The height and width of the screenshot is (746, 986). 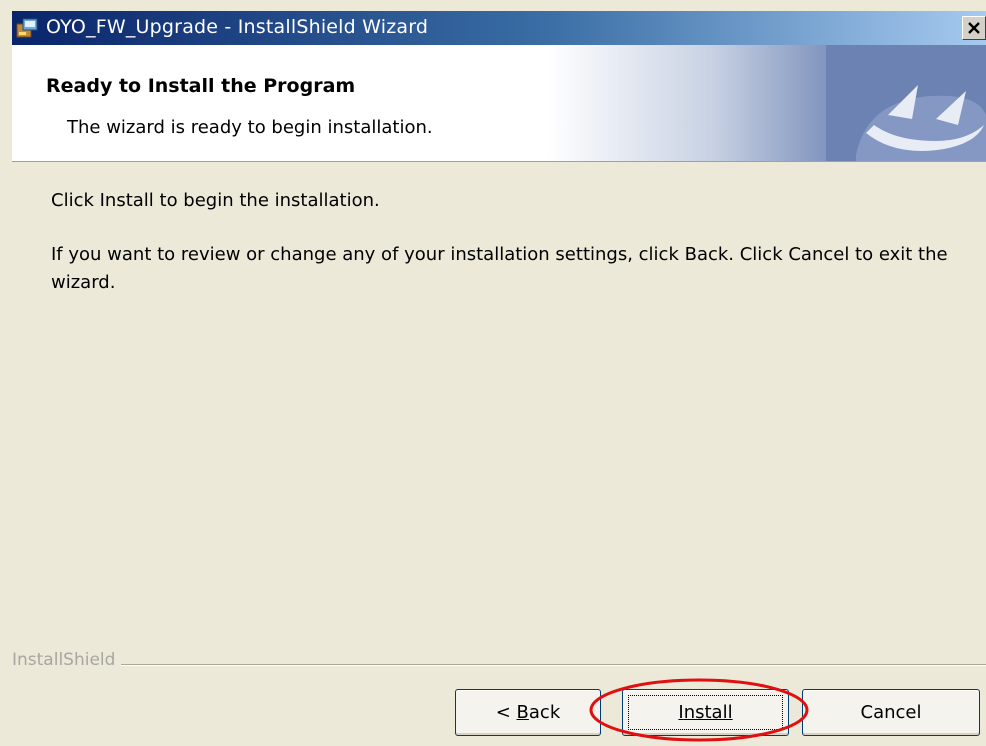 What do you see at coordinates (27, 28) in the screenshot?
I see `installer-icon` at bounding box center [27, 28].